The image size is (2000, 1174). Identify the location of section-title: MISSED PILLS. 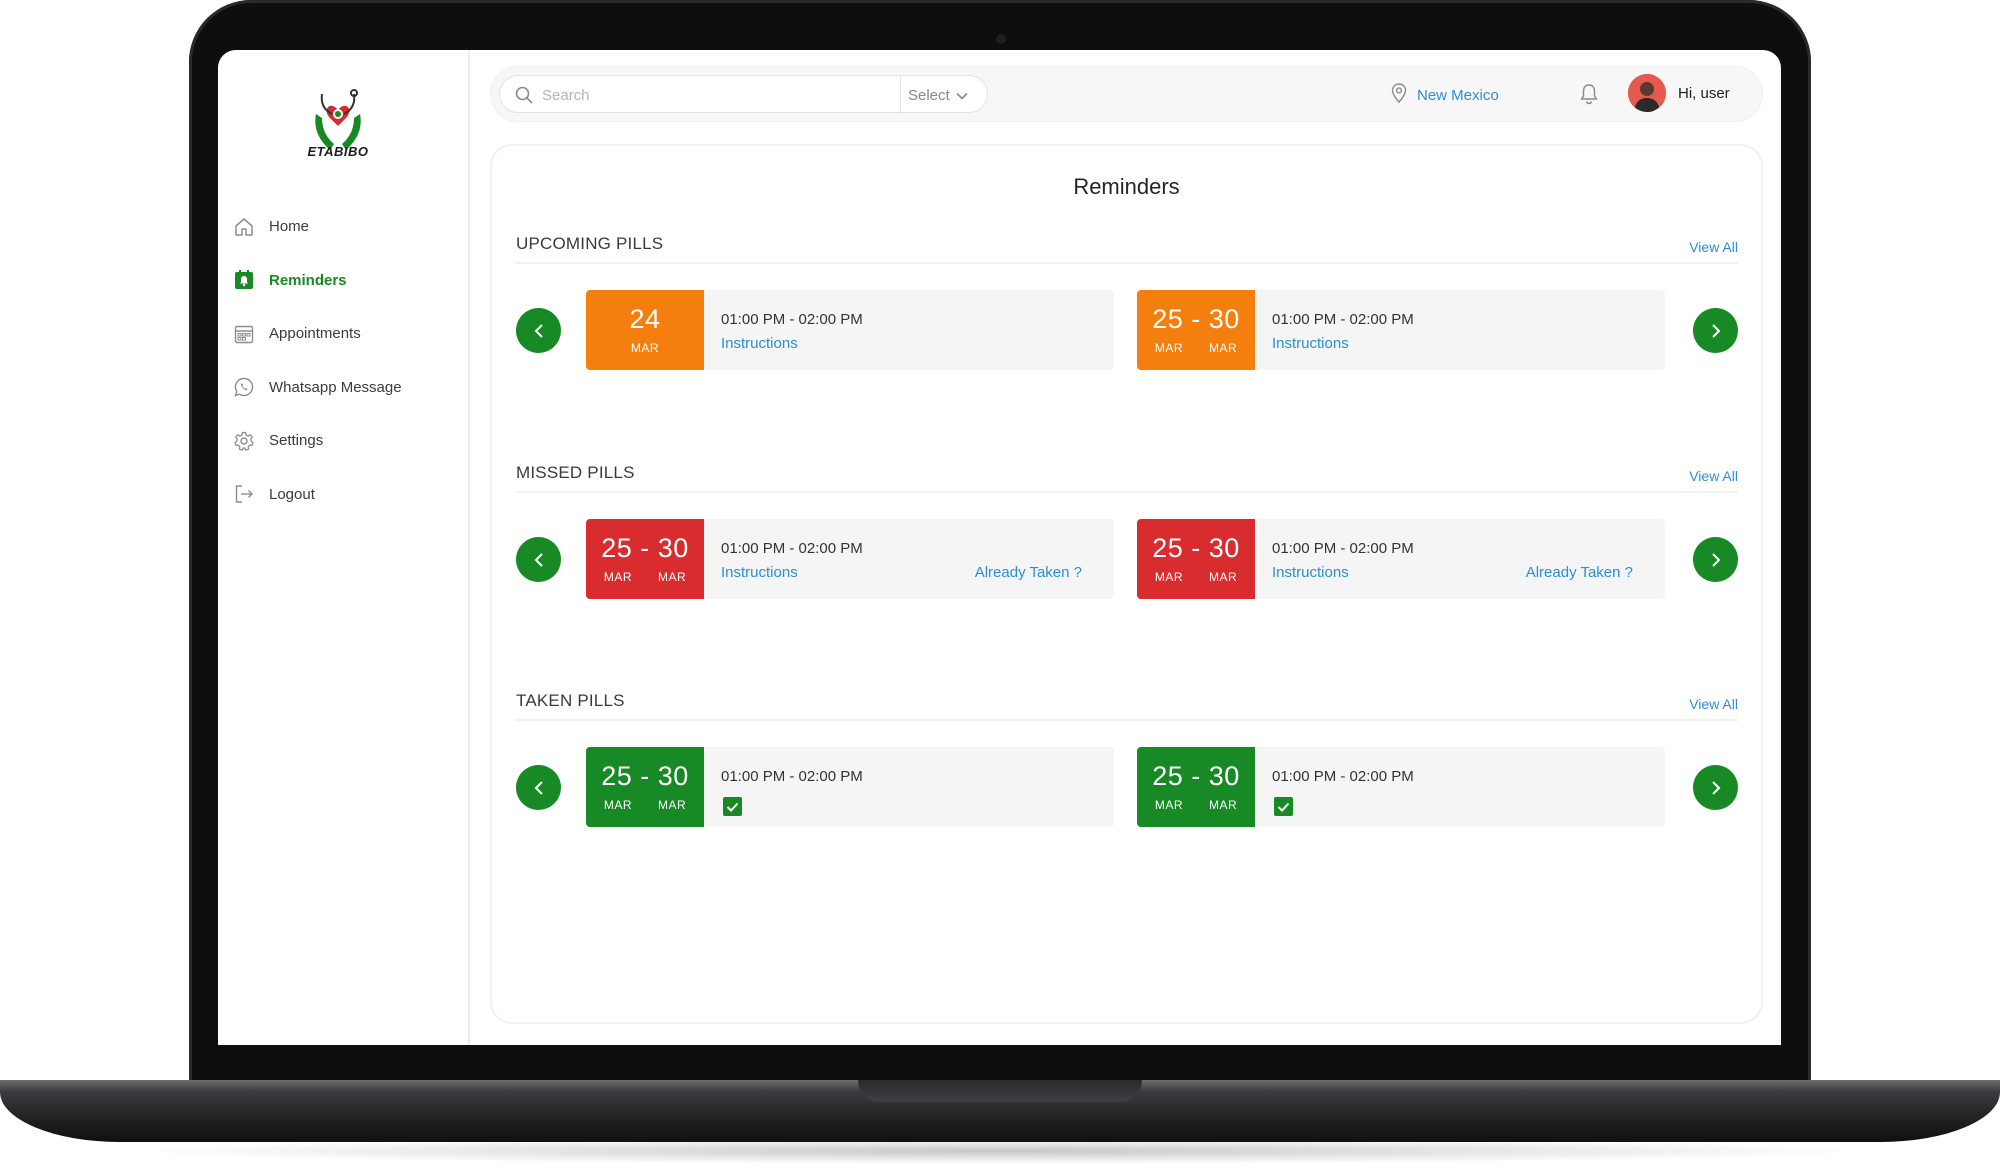
(575, 472).